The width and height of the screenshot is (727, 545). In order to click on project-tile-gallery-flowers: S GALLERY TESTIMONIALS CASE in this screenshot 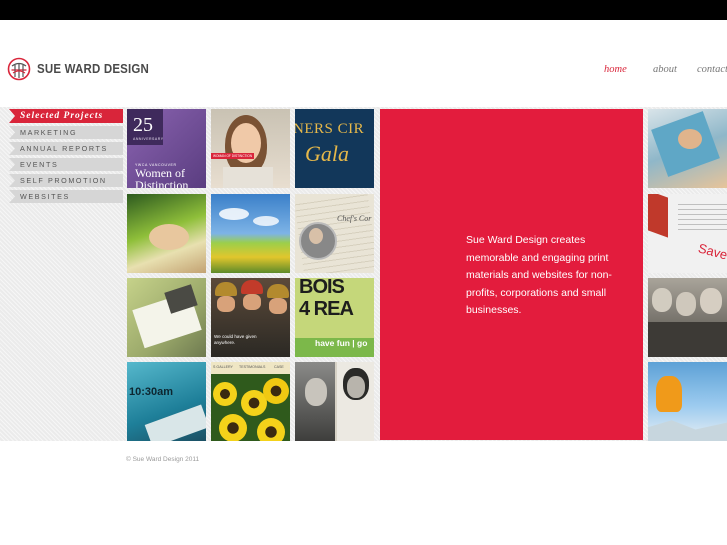, I will do `click(250, 401)`.